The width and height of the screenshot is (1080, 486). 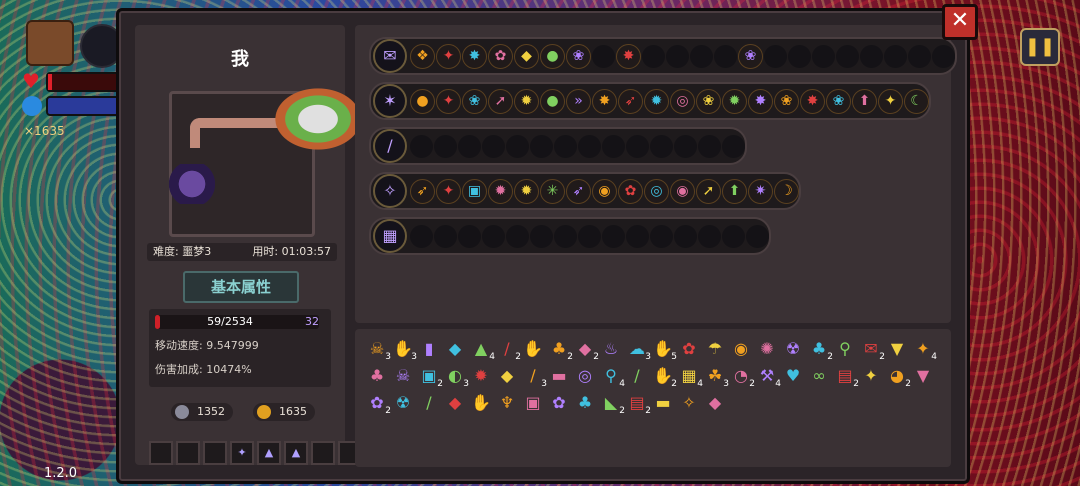 I want to click on inventory-item: ☢, so click(x=793, y=348).